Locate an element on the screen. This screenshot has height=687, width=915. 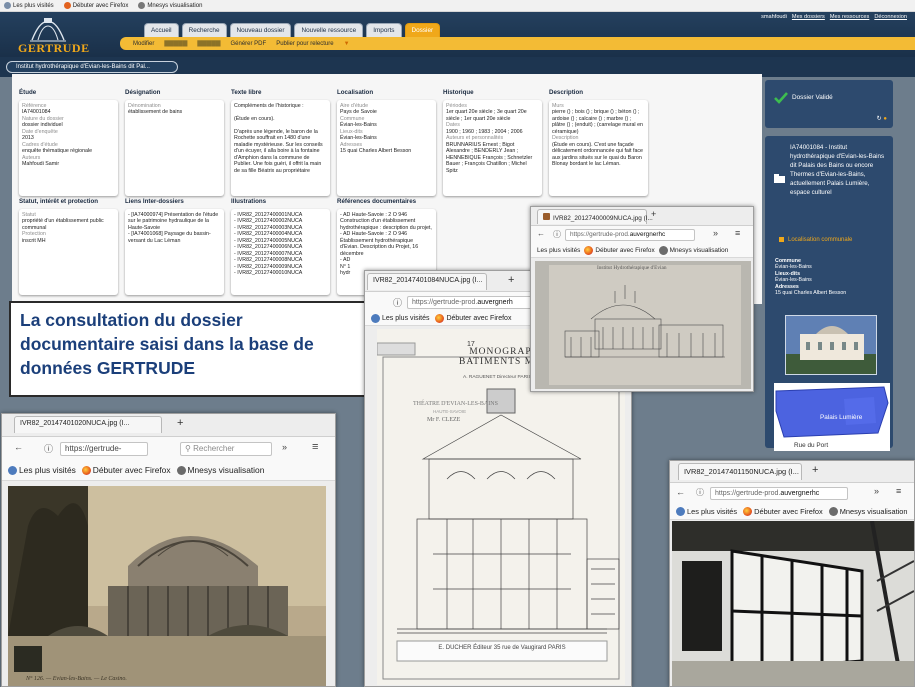
callout-line: documentaire saisi dans la base de is located at coordinates (167, 343).